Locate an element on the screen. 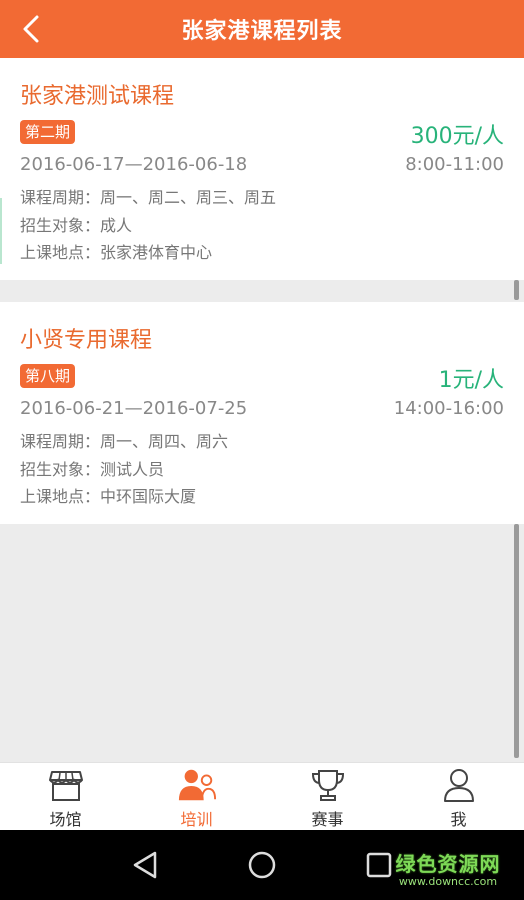 The height and width of the screenshot is (900, 524). system-back-button is located at coordinates (145, 865).